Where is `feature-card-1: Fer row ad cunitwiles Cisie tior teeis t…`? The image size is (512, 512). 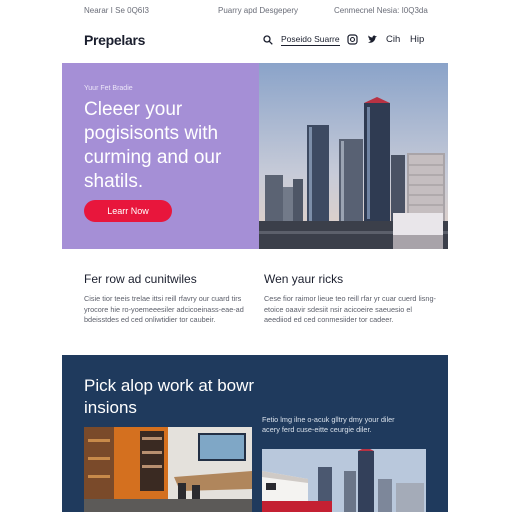 feature-card-1: Fer row ad cunitwiles Cisie tior teeis t… is located at coordinates (172, 299).